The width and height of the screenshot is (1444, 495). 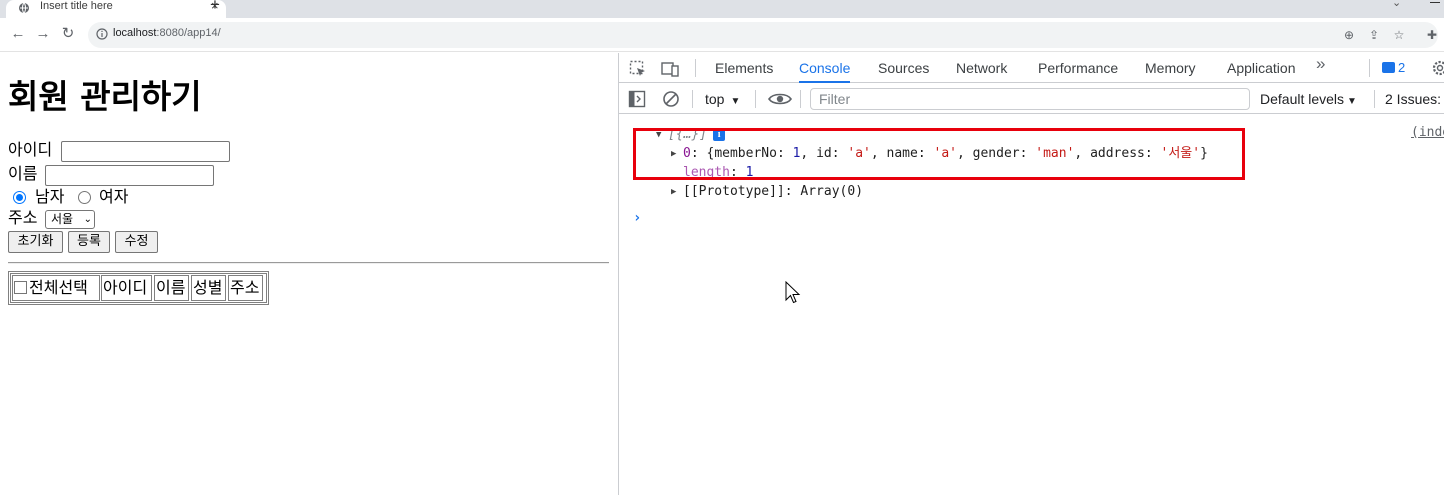 I want to click on edit-button: 수정, so click(x=136, y=242).